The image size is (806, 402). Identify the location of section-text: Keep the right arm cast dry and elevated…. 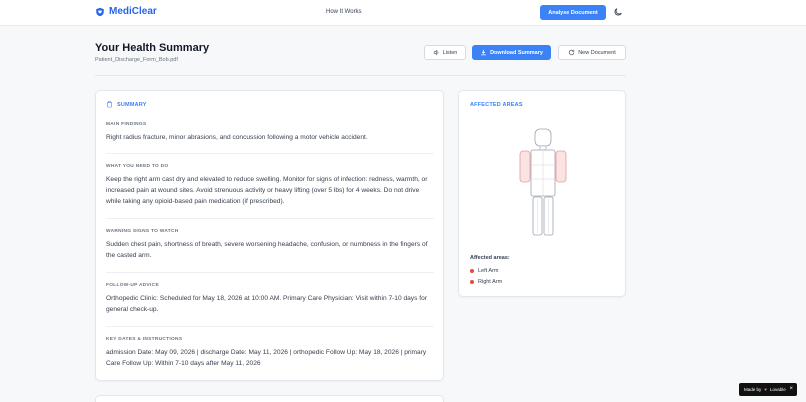
(267, 190).